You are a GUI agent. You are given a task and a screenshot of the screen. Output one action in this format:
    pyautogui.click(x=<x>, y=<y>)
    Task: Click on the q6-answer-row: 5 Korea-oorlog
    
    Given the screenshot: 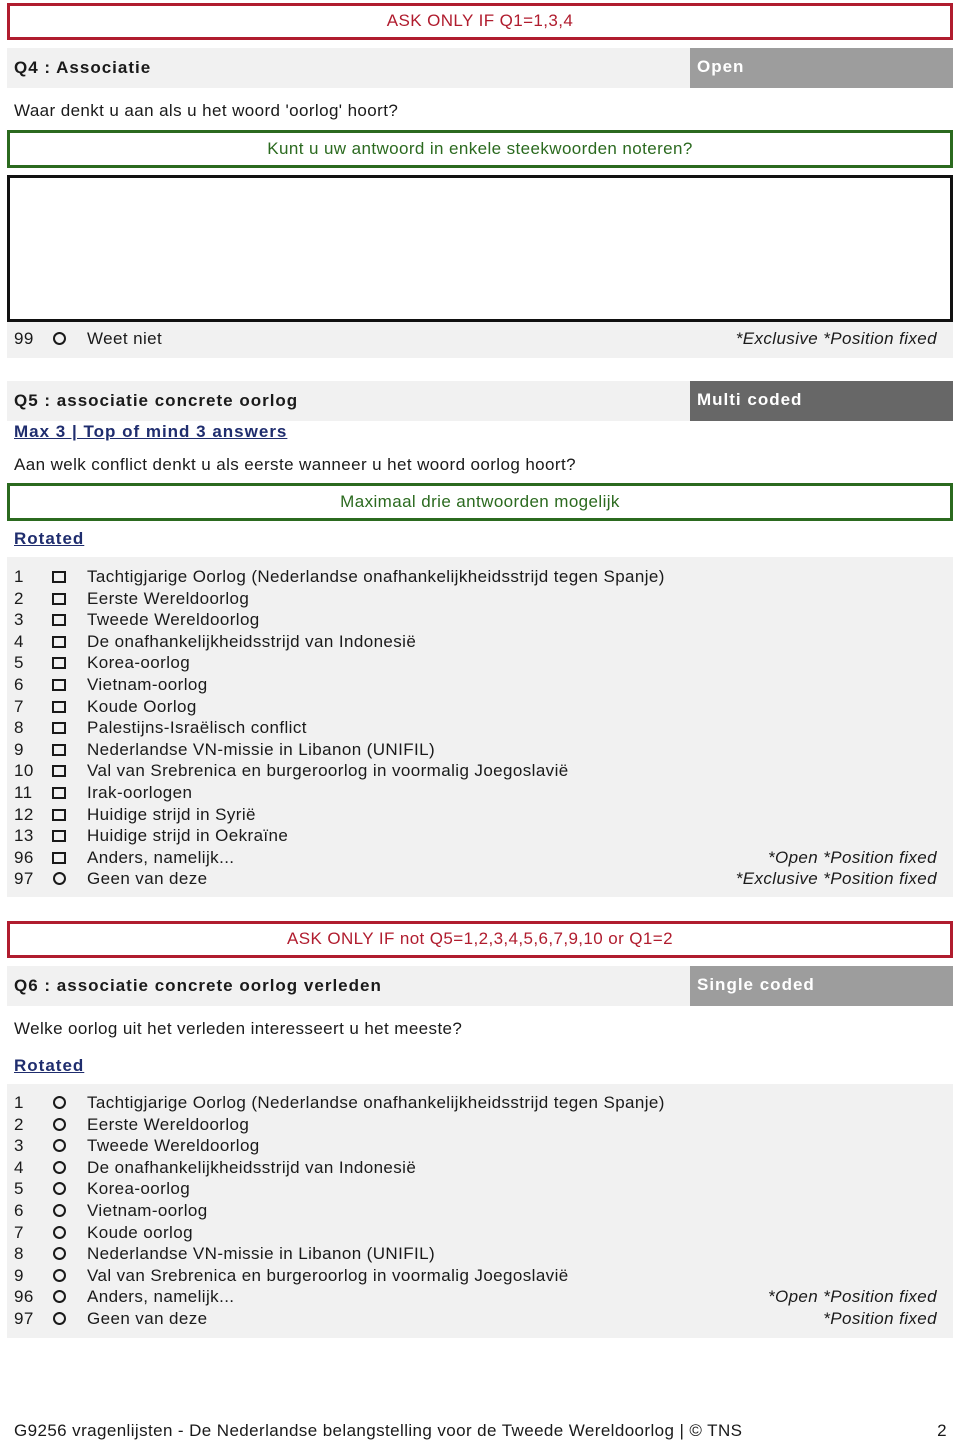 What is the action you would take?
    pyautogui.click(x=480, y=1189)
    